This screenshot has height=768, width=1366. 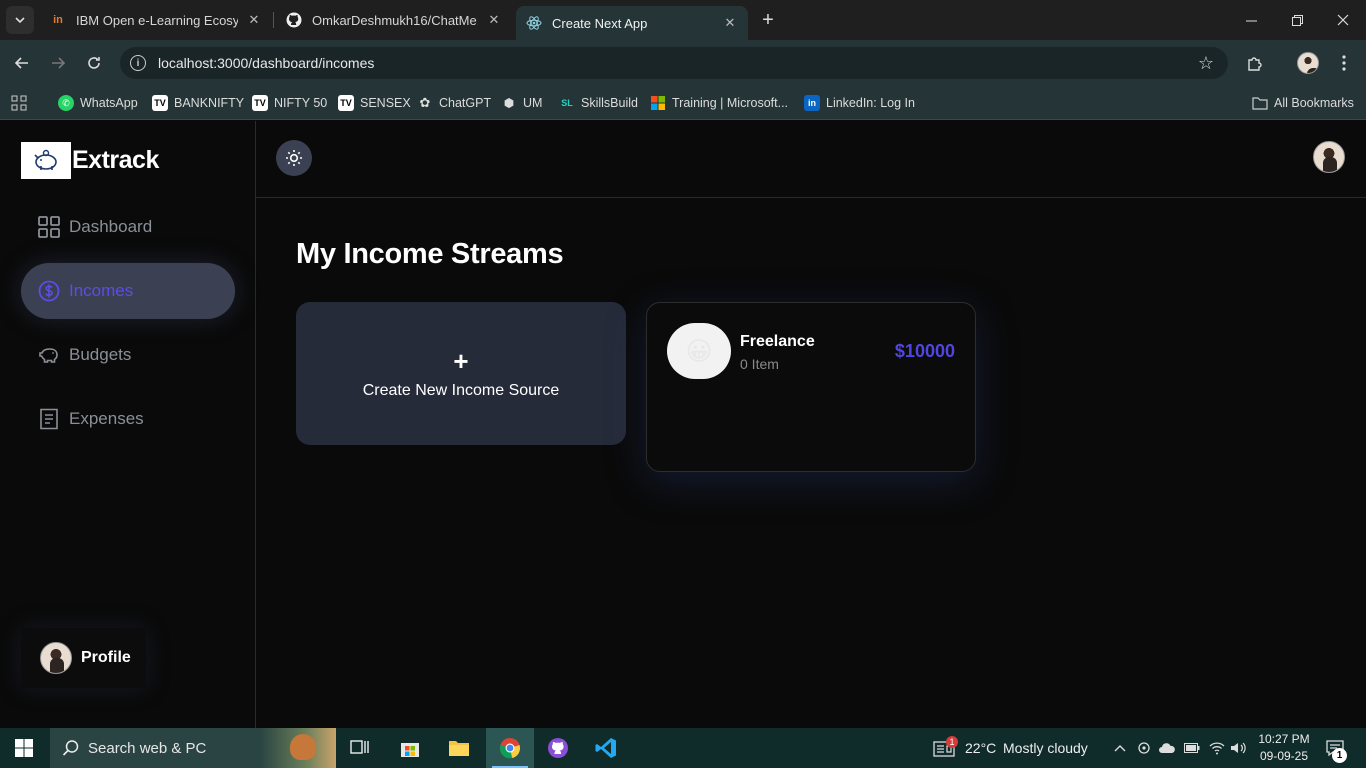 I want to click on new-tab-button: +, so click(x=768, y=20).